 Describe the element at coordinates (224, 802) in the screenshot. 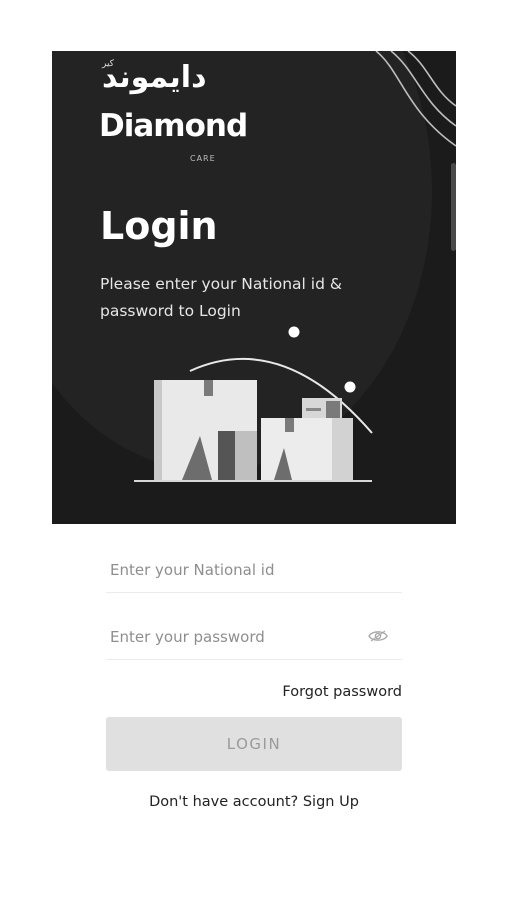

I see `signup-prompt: Don't have account?` at that location.